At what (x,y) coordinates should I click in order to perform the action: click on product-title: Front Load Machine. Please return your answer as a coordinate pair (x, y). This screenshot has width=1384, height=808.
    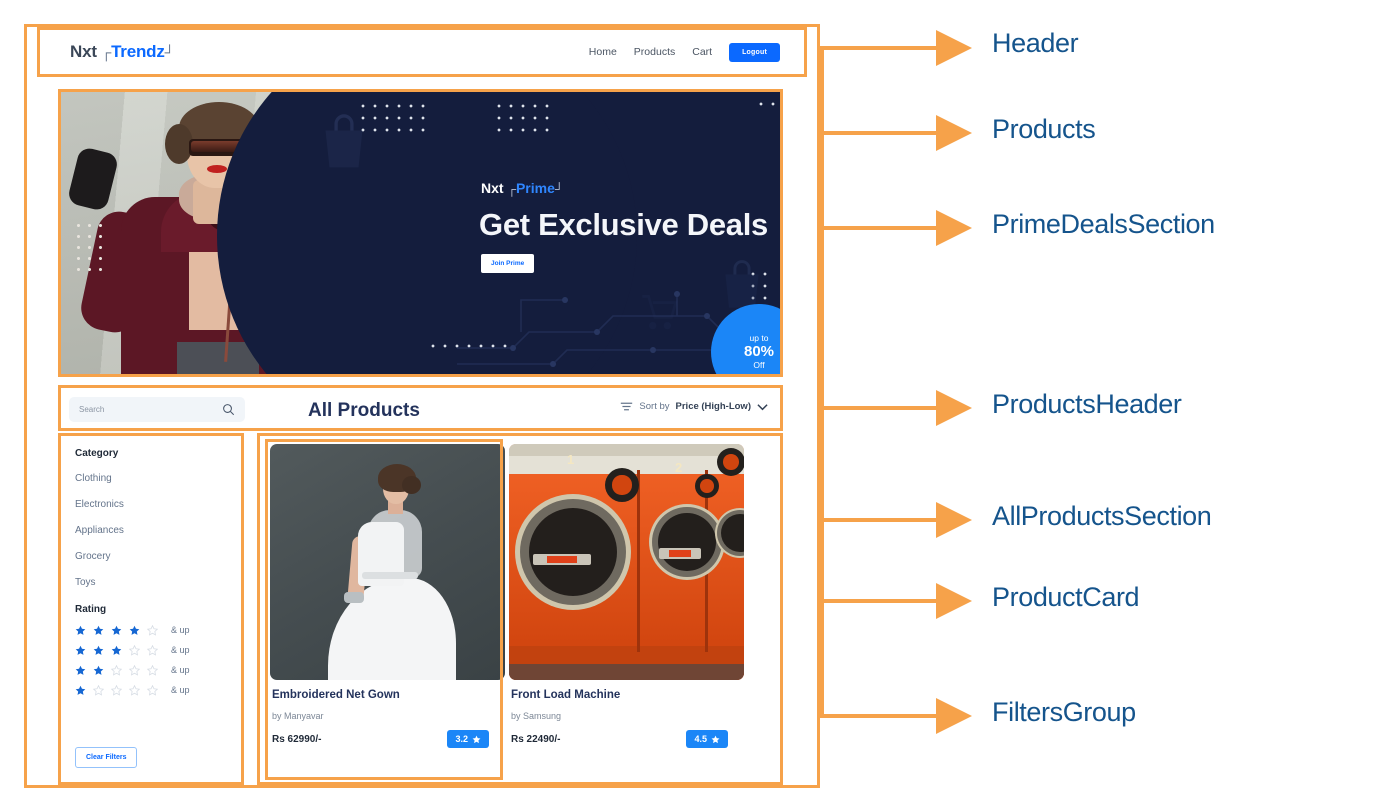
    Looking at the image, I should click on (566, 695).